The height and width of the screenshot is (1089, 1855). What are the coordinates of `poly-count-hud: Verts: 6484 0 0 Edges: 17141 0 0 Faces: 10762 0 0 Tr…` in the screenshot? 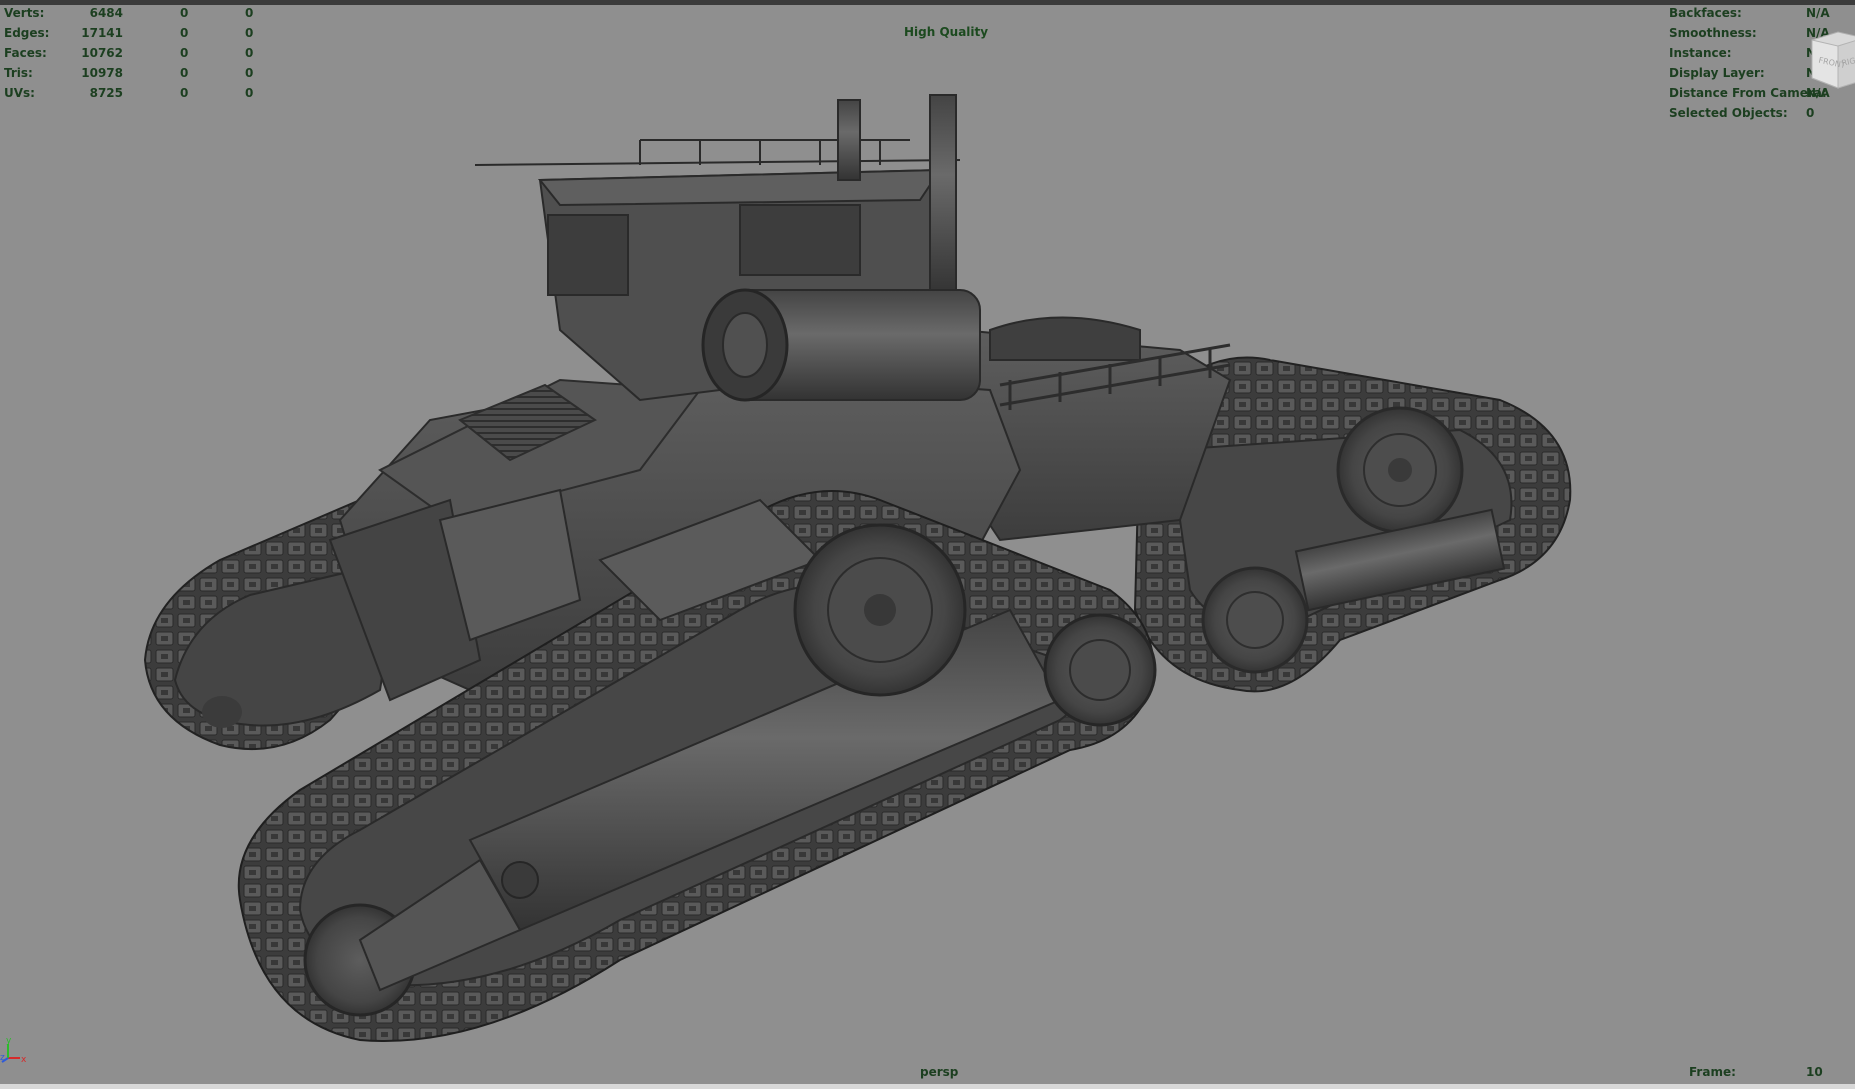 It's located at (134, 53).